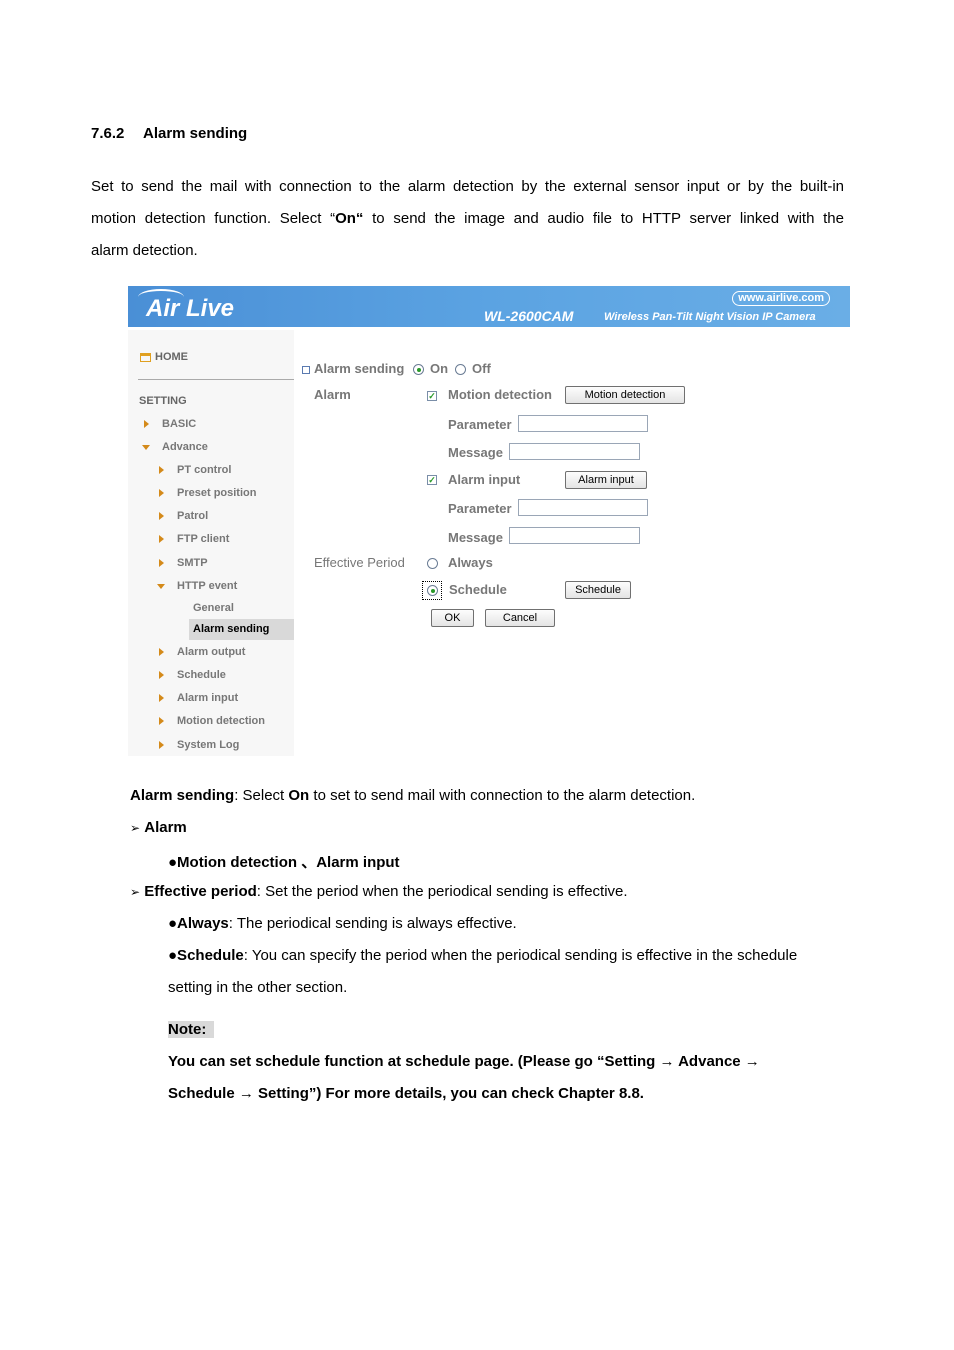  What do you see at coordinates (200, 891) in the screenshot?
I see `term: Effective period` at bounding box center [200, 891].